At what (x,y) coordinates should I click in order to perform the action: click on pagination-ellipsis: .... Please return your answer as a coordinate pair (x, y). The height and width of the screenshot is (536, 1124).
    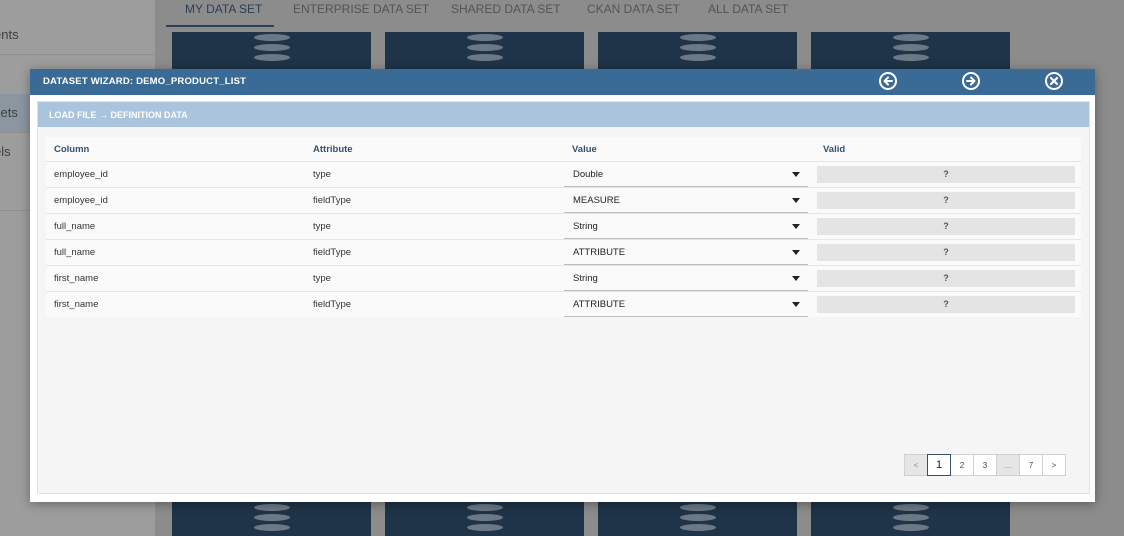
    Looking at the image, I should click on (1008, 465).